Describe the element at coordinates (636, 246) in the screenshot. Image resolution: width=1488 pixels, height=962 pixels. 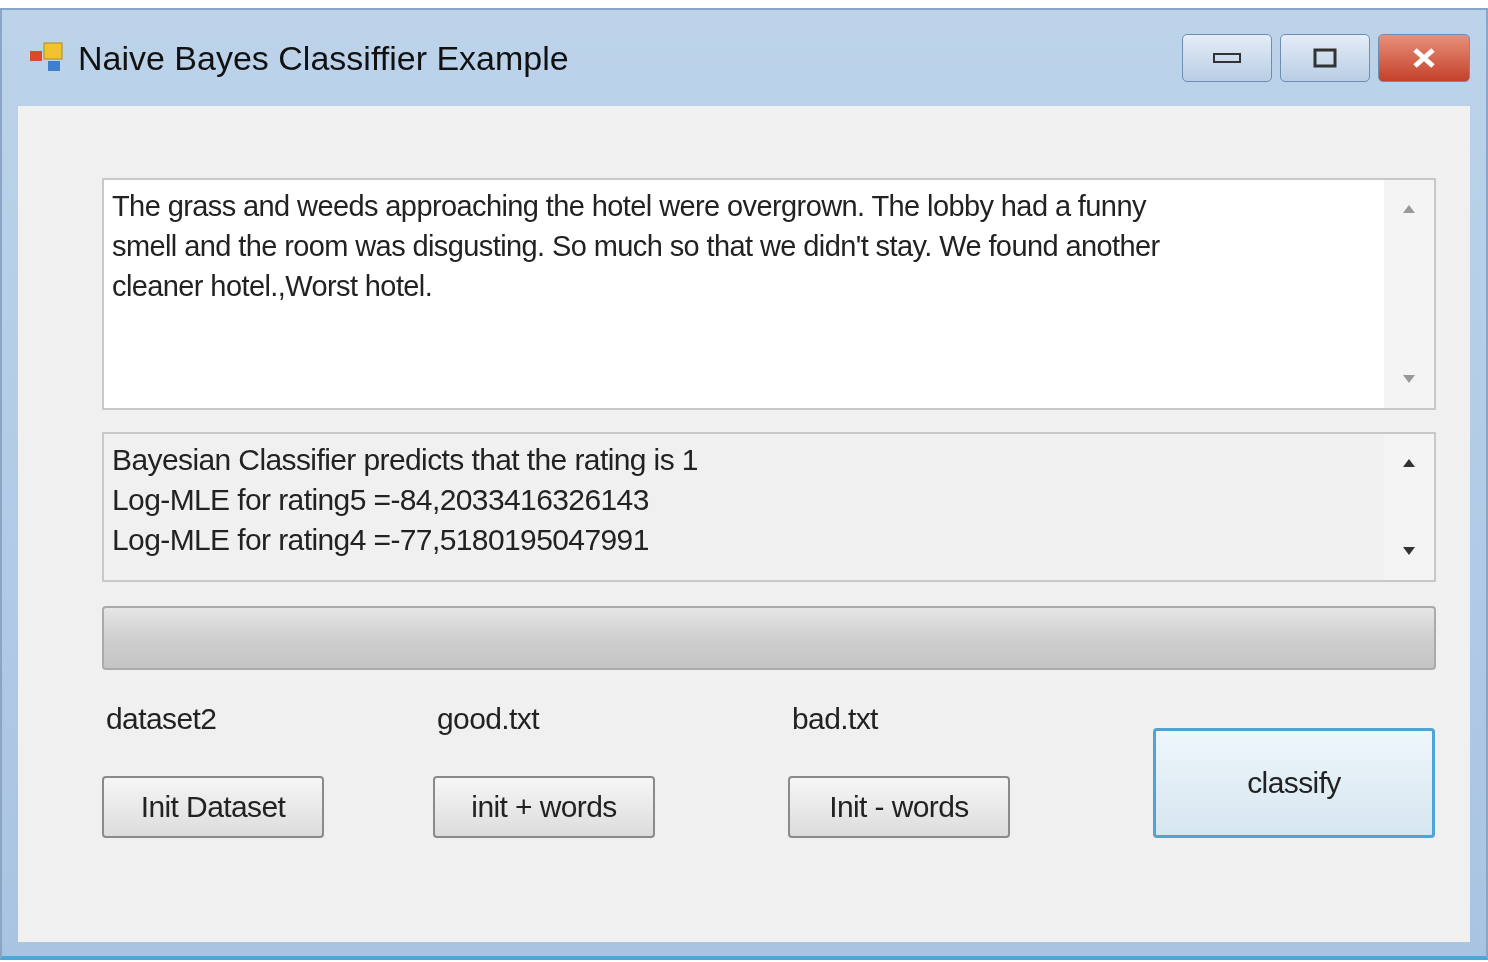
I see `review-text: The grass and weeds approaching the hotel were overgrown. The lobby had a funny smell and the room was disgusting. So much so that we didn't stay. We found another cleaner hotel.,Worst hotel.` at that location.